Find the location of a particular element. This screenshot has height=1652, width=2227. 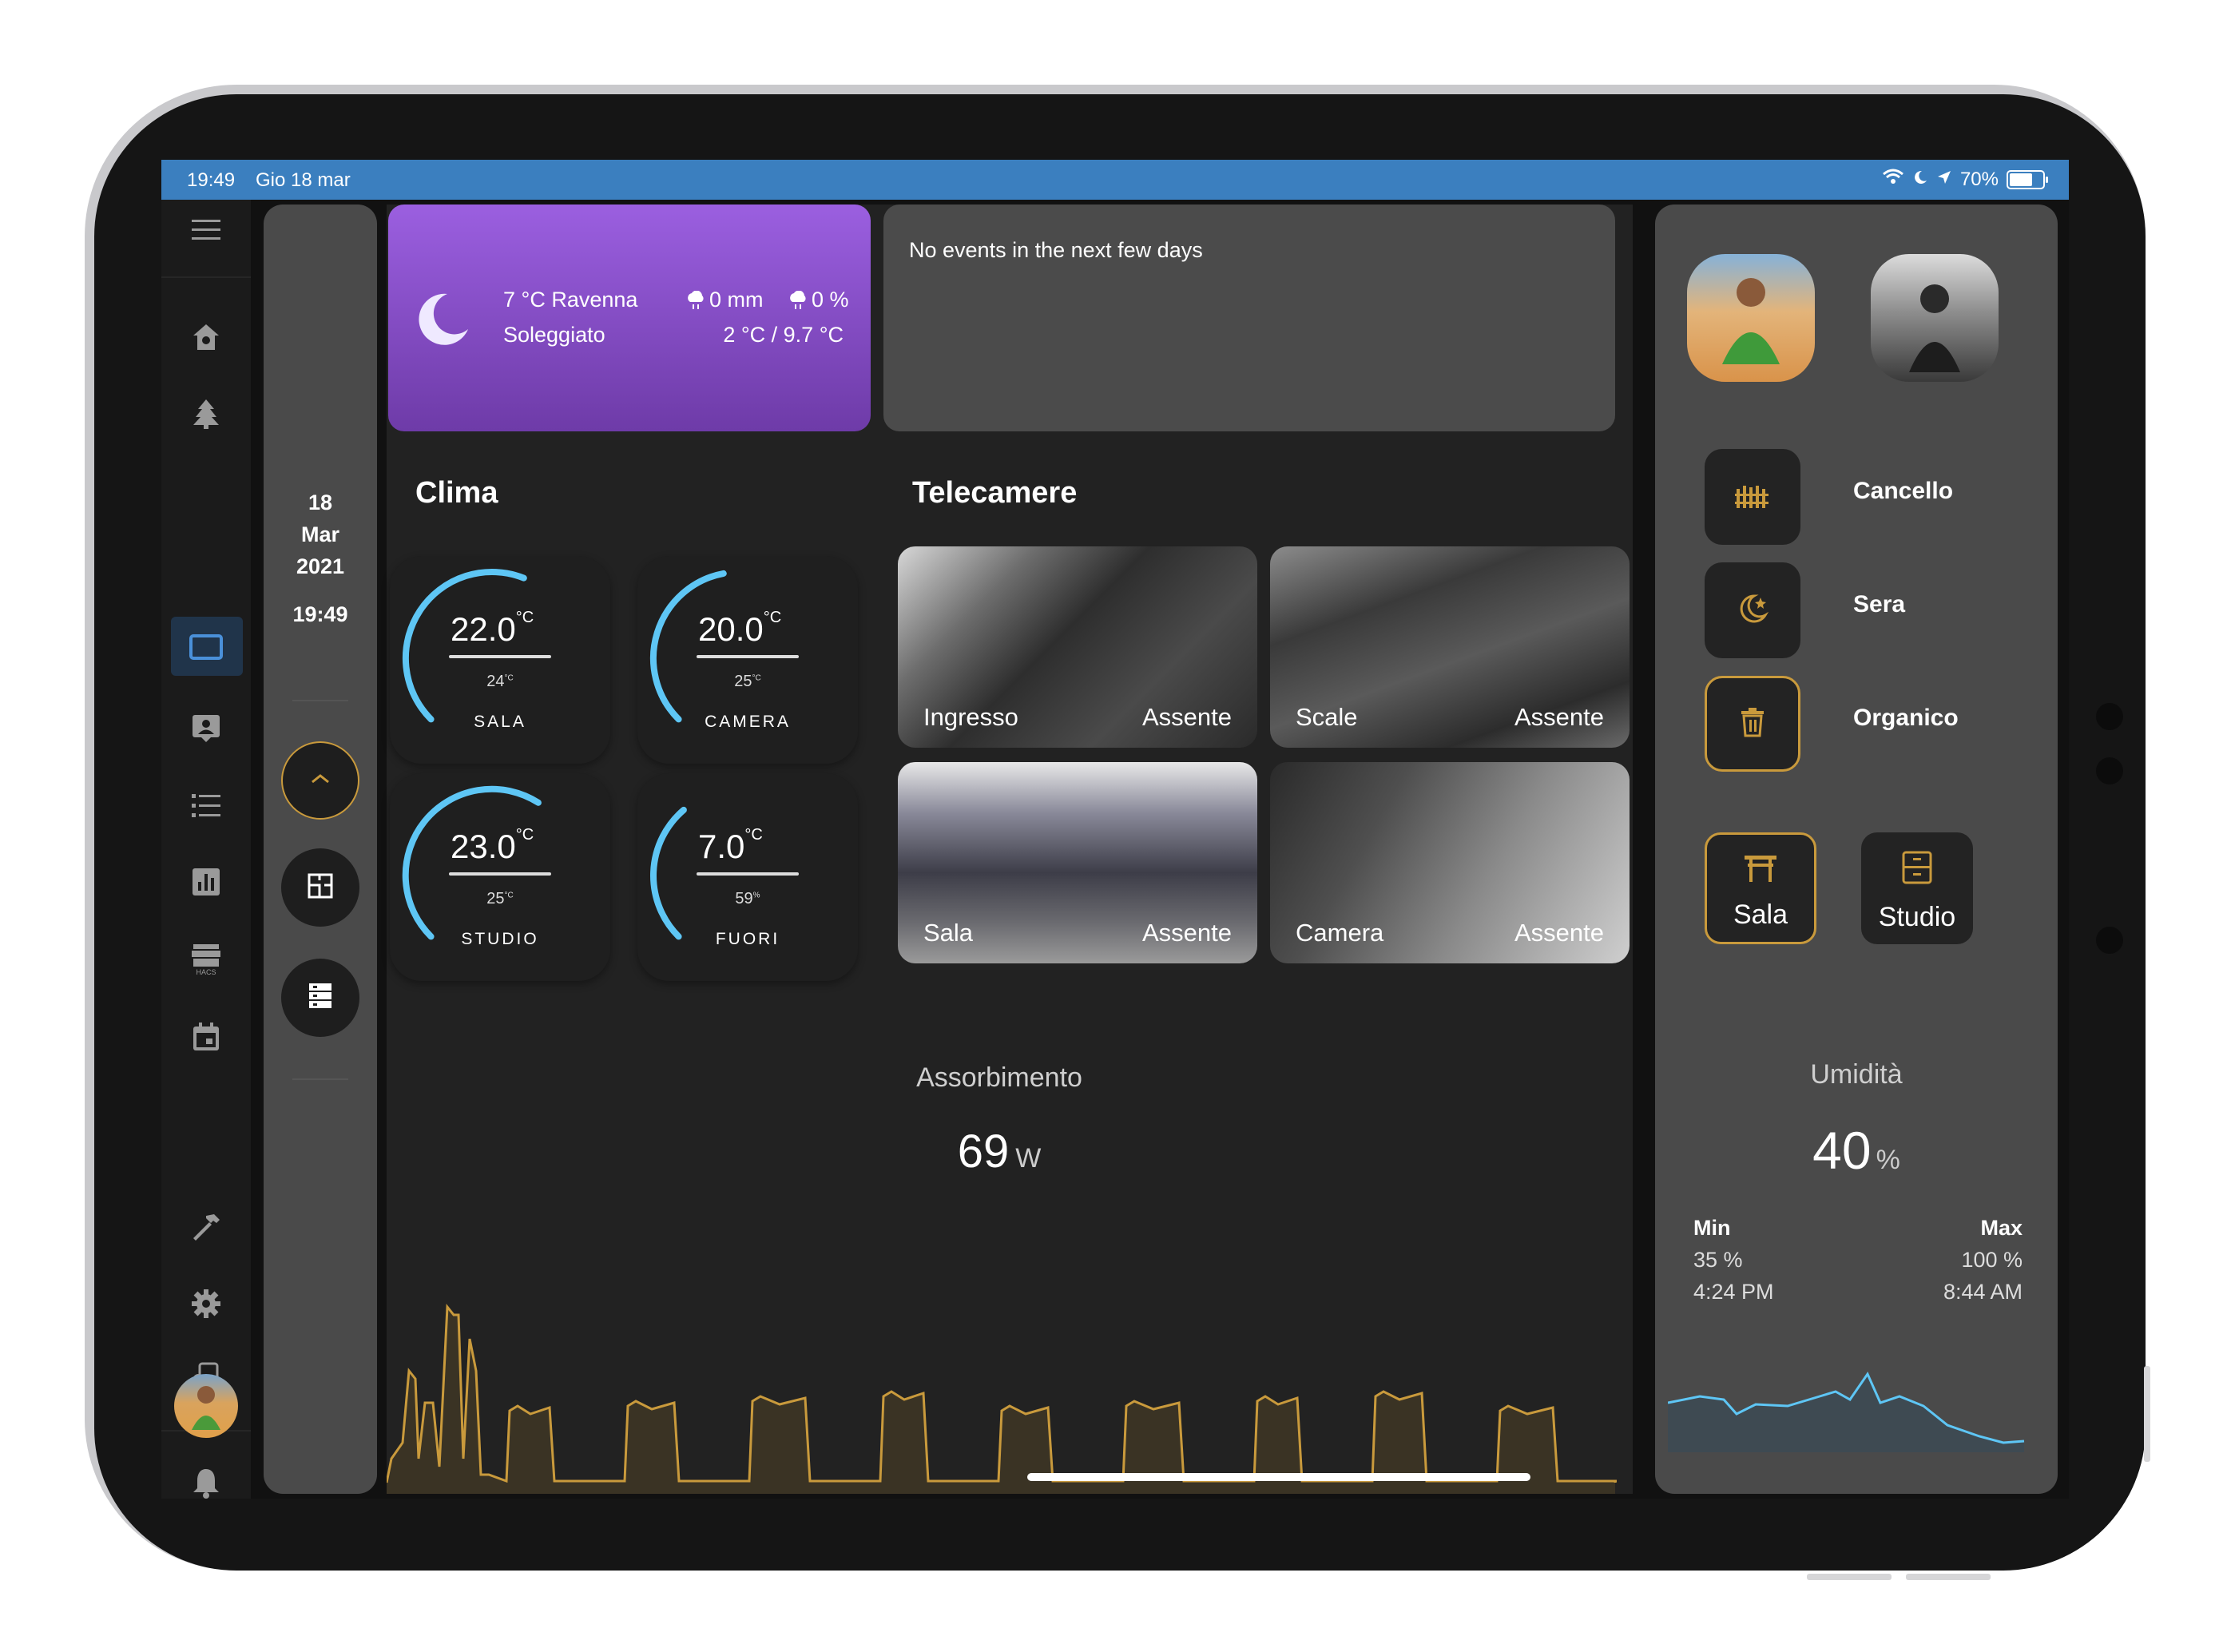

humidity-min-time: 4:24 PM is located at coordinates (1734, 1292).